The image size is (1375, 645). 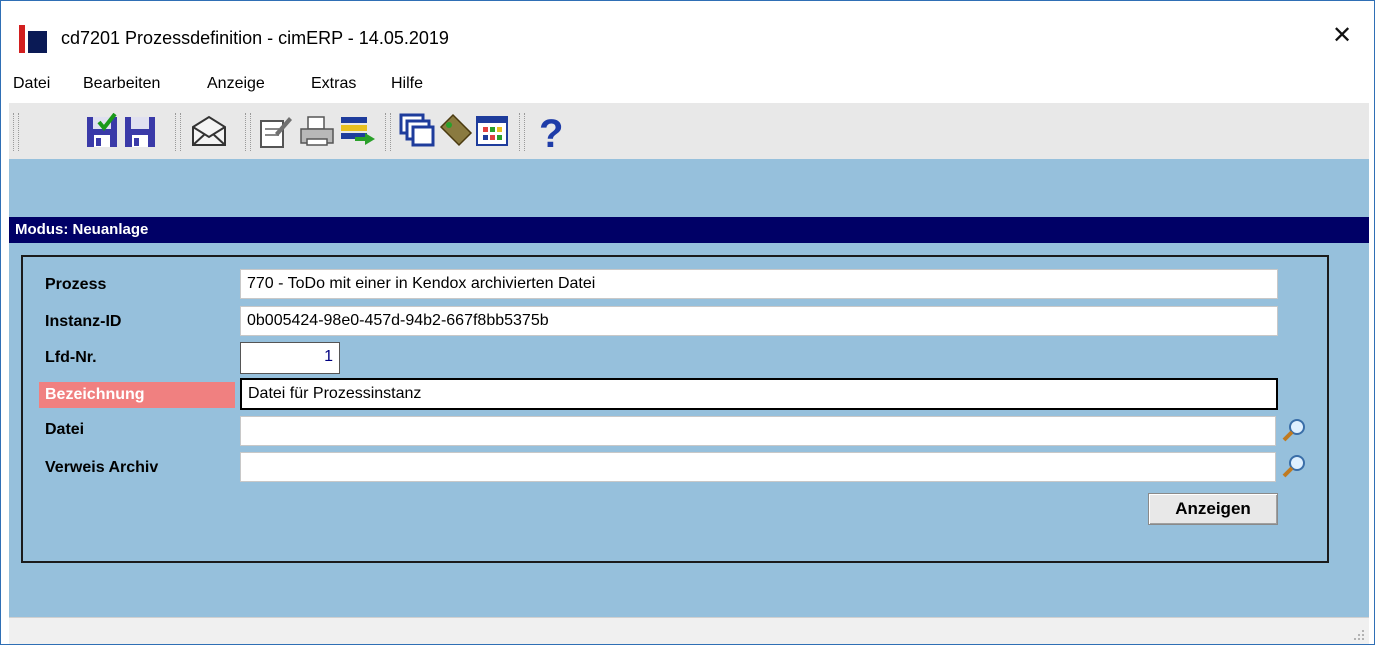 I want to click on menu-datei: Datei, so click(x=31, y=84).